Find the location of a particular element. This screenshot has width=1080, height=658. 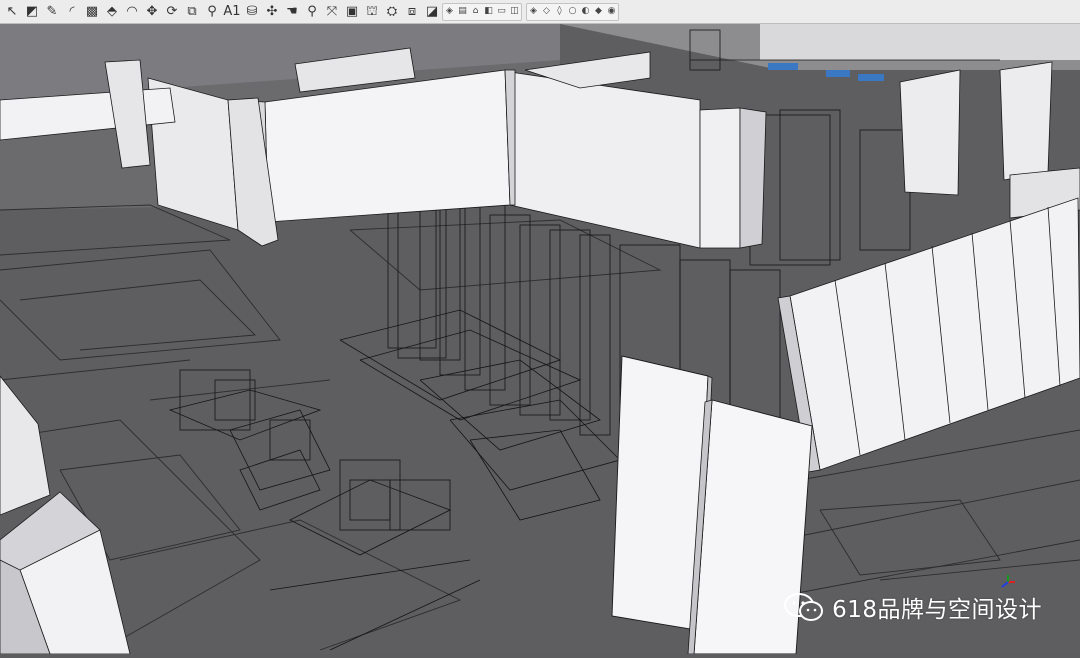

zoom-tool-icon: ⚲ is located at coordinates (312, 12).